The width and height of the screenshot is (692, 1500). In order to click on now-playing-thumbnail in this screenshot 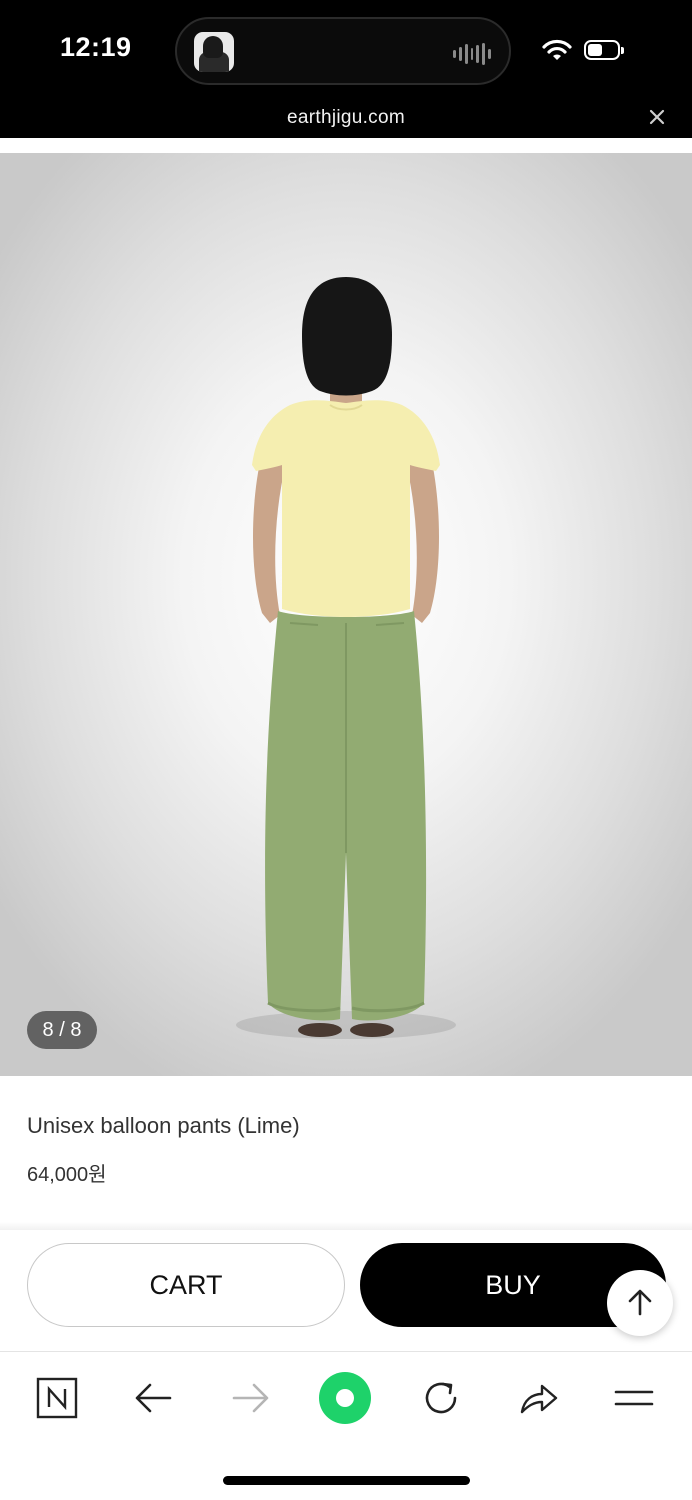, I will do `click(214, 52)`.